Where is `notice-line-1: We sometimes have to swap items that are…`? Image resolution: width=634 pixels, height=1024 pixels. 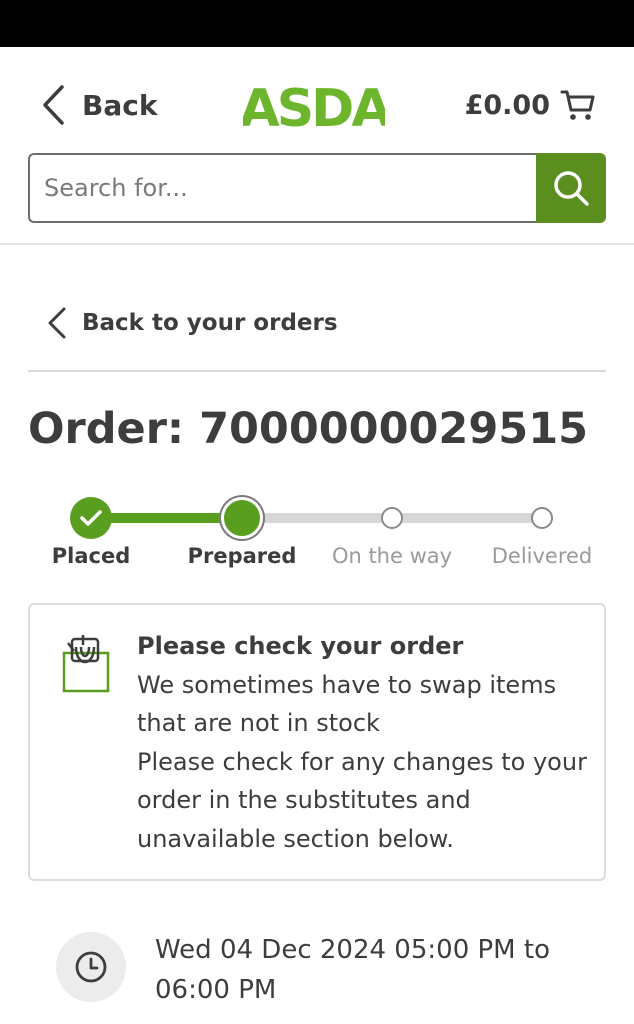 notice-line-1: We sometimes have to swap items that are… is located at coordinates (347, 704).